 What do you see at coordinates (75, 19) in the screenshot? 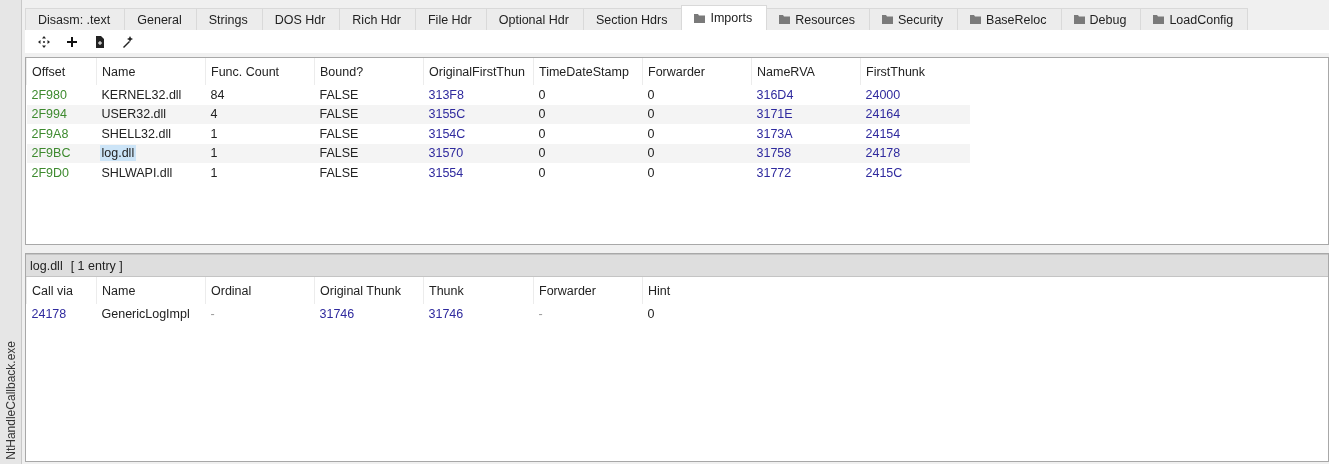
I see `tab: Disasm: .text` at bounding box center [75, 19].